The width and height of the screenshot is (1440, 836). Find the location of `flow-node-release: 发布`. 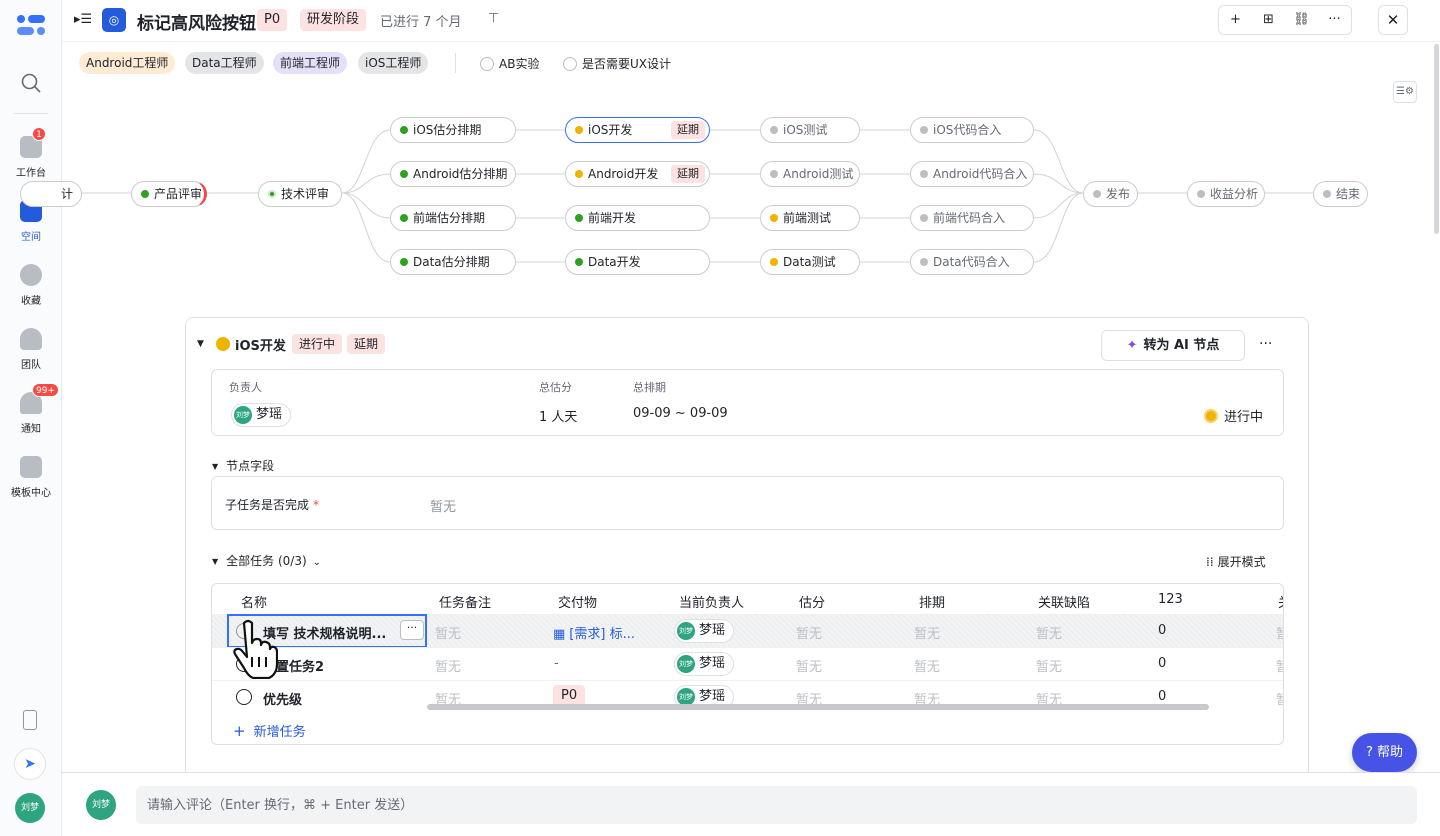

flow-node-release: 发布 is located at coordinates (1110, 194).